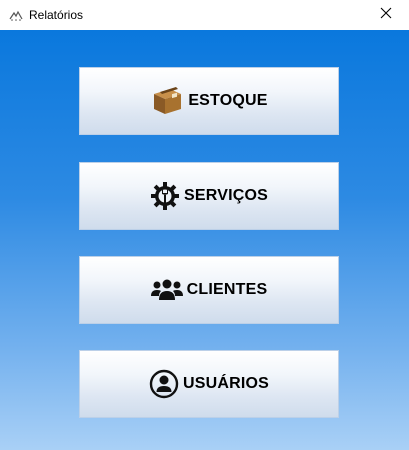 Image resolution: width=409 pixels, height=450 pixels. Describe the element at coordinates (166, 290) in the screenshot. I see `users-icon` at that location.